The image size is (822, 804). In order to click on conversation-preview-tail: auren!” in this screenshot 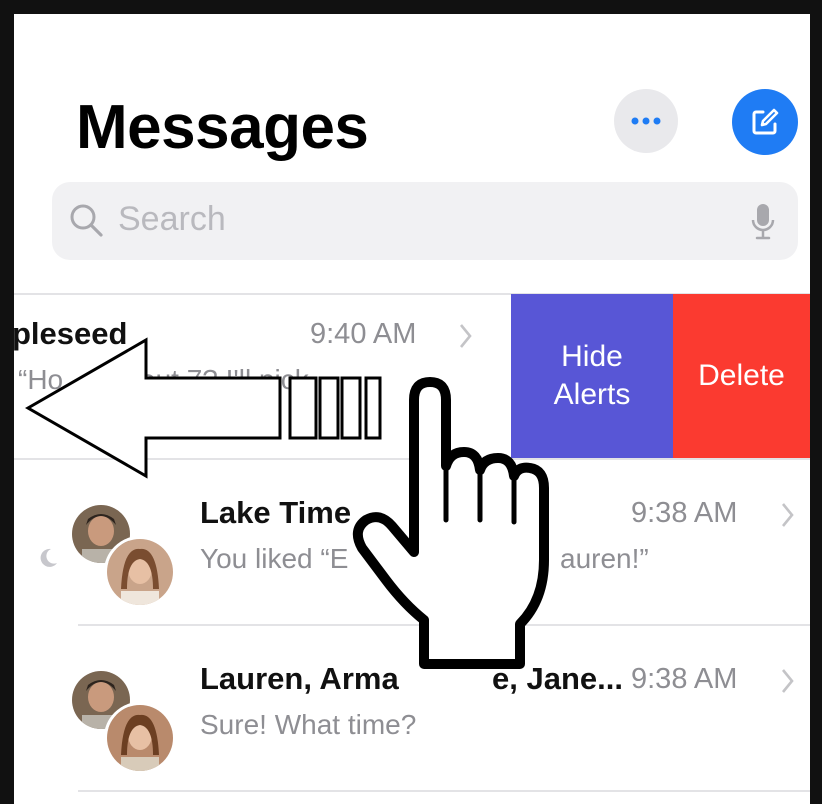, I will do `click(604, 558)`.